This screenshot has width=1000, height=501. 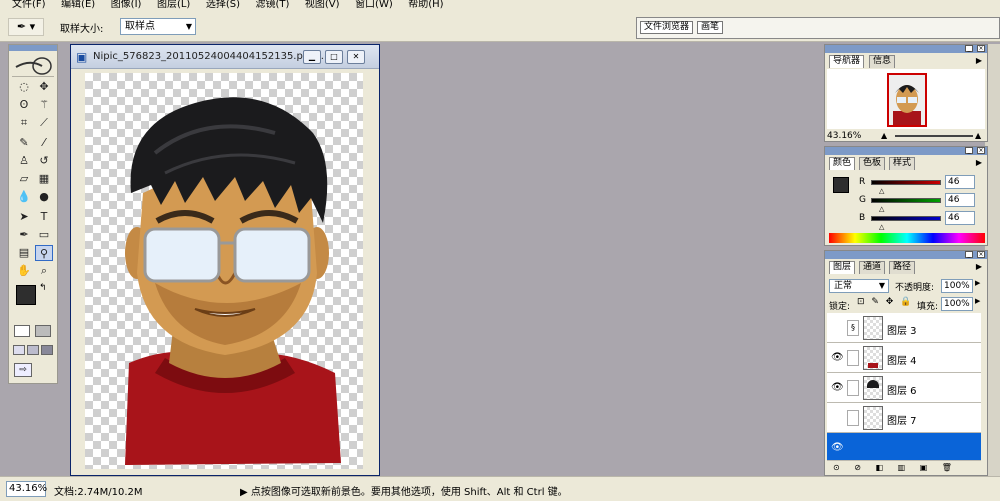 I want to click on feather-logo-icon, so click(x=33, y=66).